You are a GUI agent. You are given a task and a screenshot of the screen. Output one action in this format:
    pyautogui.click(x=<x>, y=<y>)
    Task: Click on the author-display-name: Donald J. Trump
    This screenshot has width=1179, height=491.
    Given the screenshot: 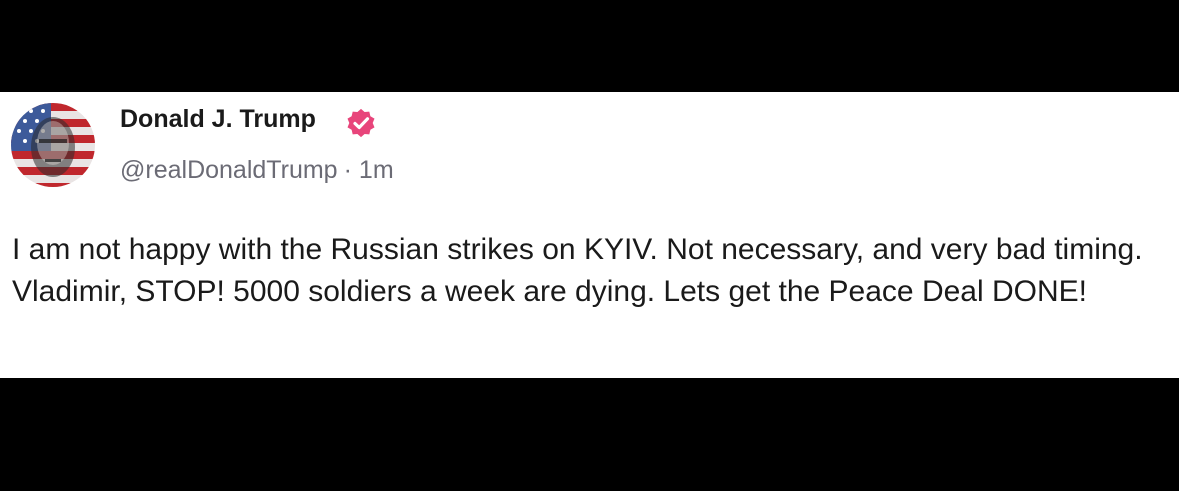 What is the action you would take?
    pyautogui.click(x=218, y=119)
    